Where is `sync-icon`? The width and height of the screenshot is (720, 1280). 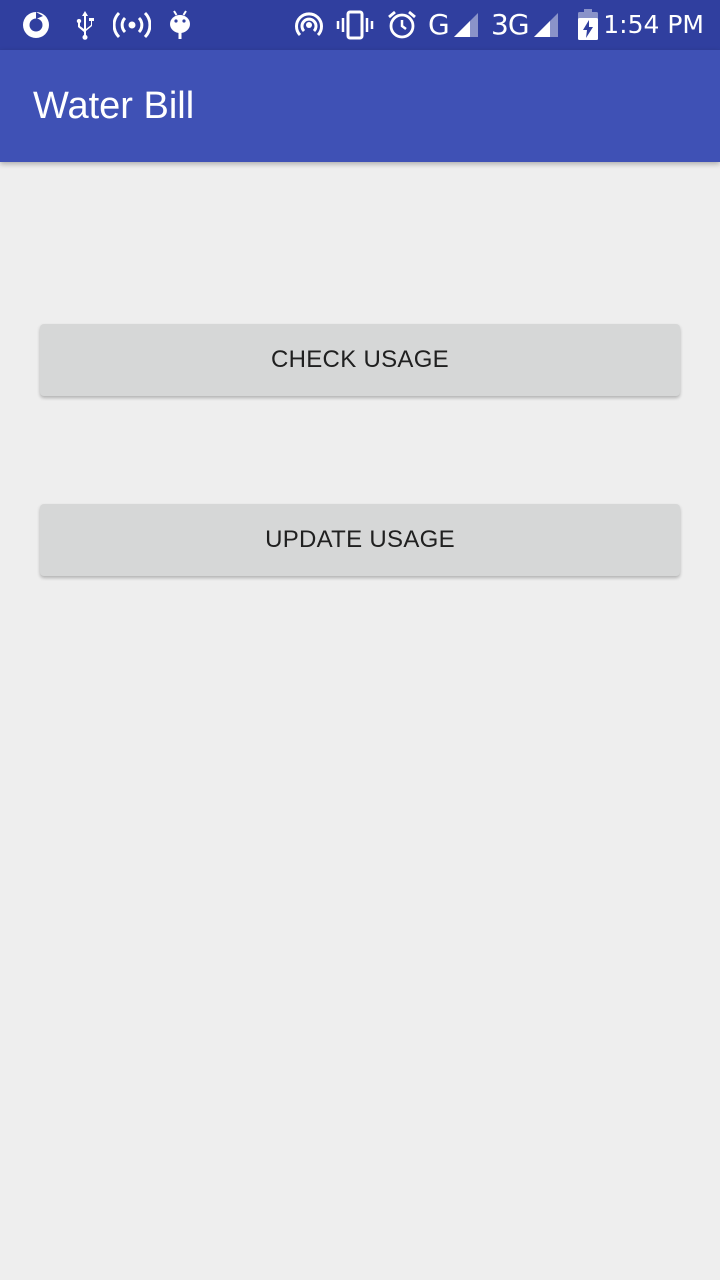
sync-icon is located at coordinates (36, 25).